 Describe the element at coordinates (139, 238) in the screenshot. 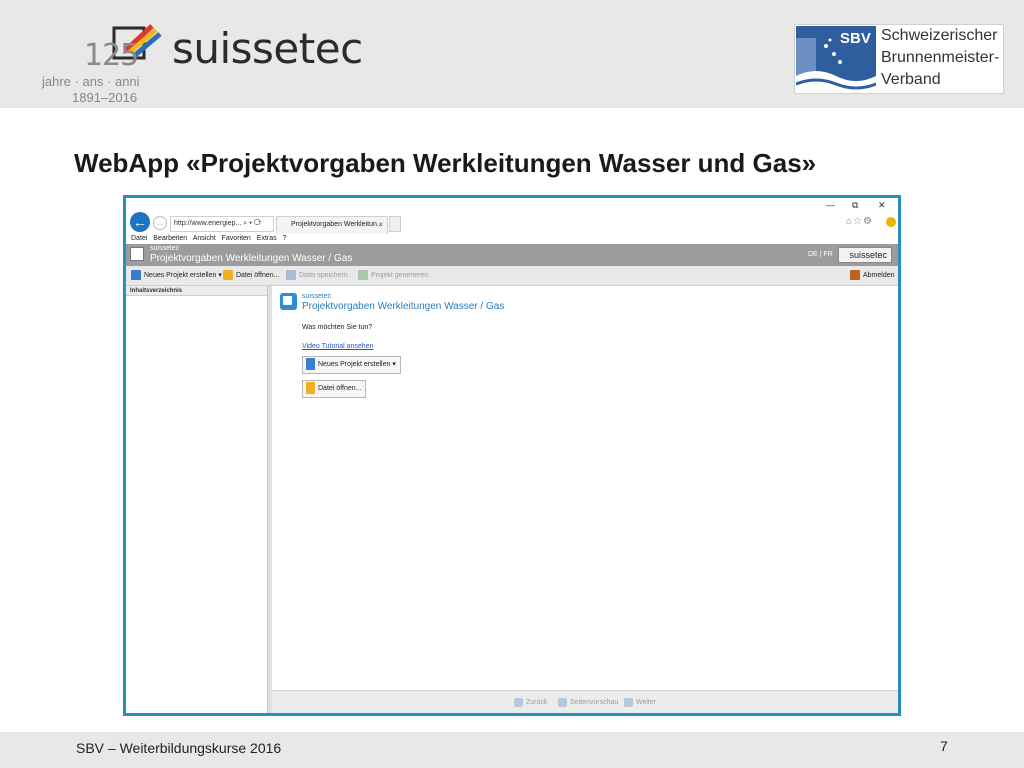

I see `menu-datei: Datei` at that location.